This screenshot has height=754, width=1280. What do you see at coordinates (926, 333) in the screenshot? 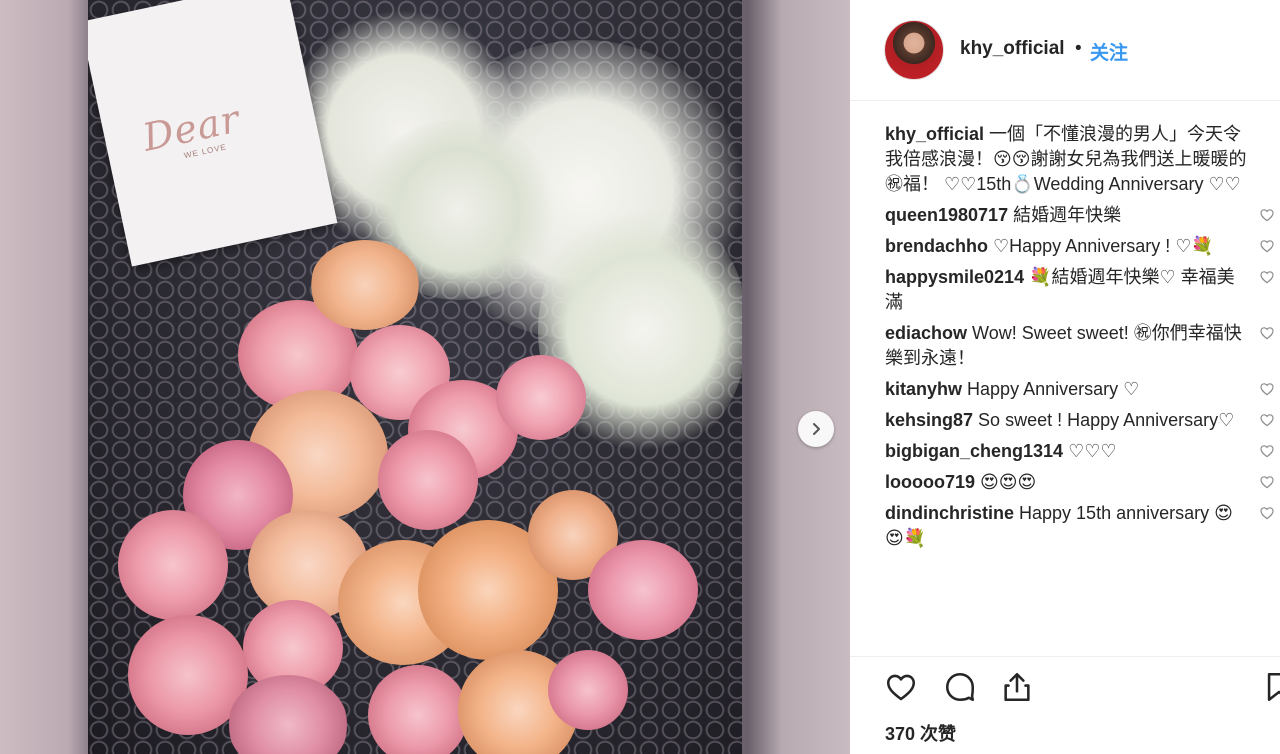
I see `comment-username: ediachow` at bounding box center [926, 333].